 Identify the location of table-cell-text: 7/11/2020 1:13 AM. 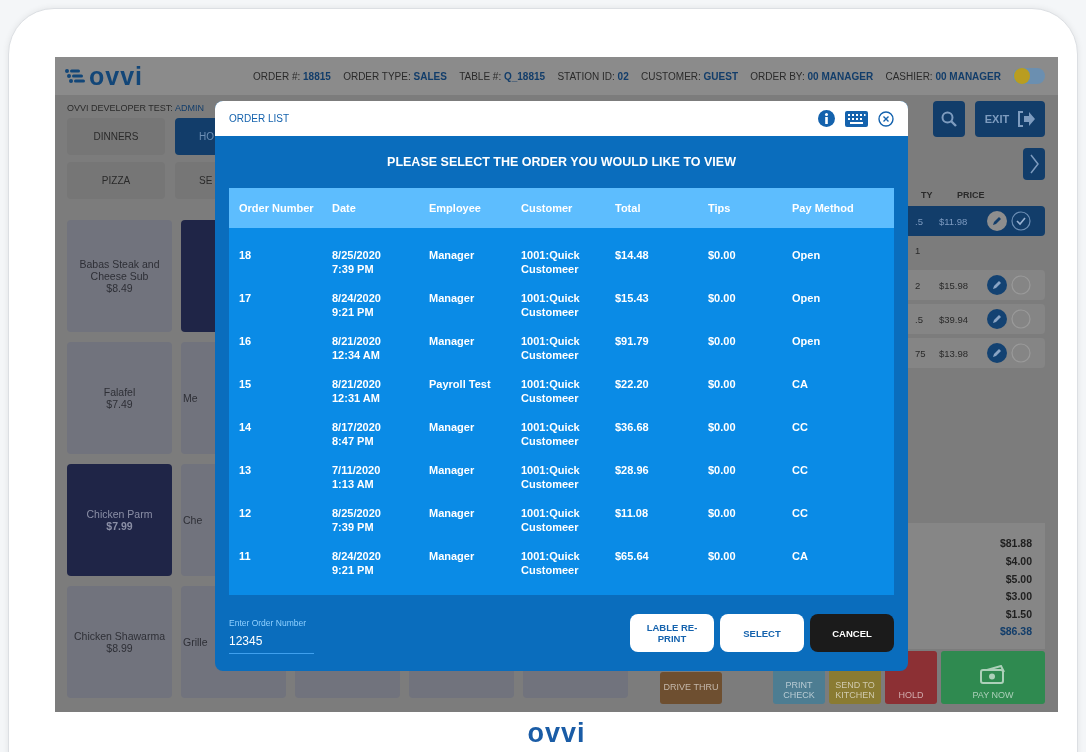
(357, 477).